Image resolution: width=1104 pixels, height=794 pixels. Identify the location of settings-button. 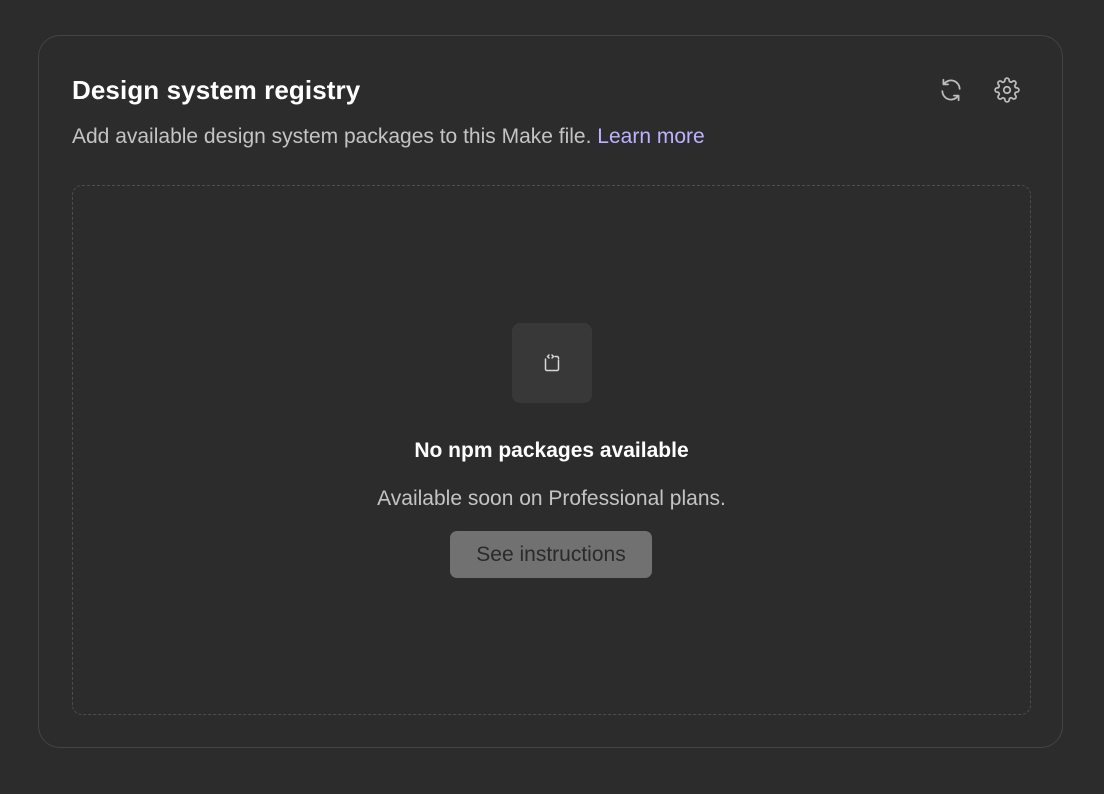
(1007, 90).